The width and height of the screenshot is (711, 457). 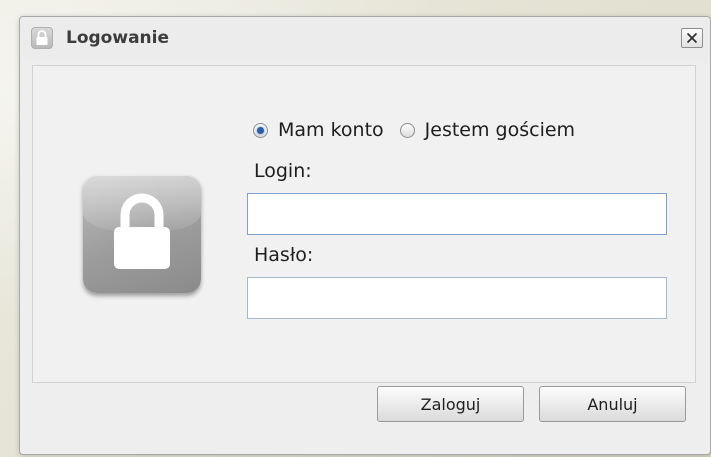 I want to click on account-type-group: Mam konto Jestem gościem, so click(x=414, y=130).